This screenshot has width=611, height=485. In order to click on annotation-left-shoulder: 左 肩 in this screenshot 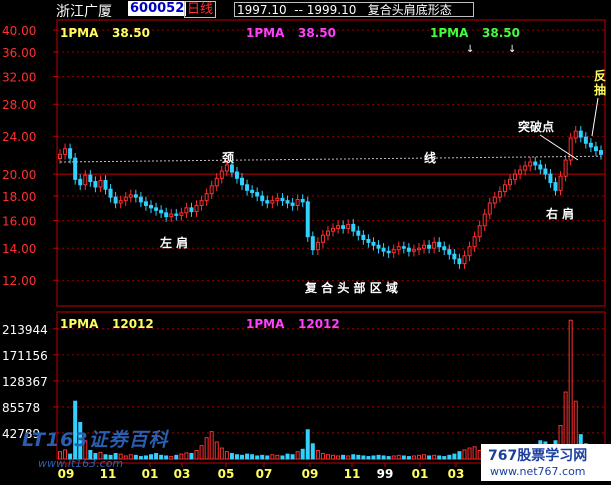, I will do `click(173, 242)`.